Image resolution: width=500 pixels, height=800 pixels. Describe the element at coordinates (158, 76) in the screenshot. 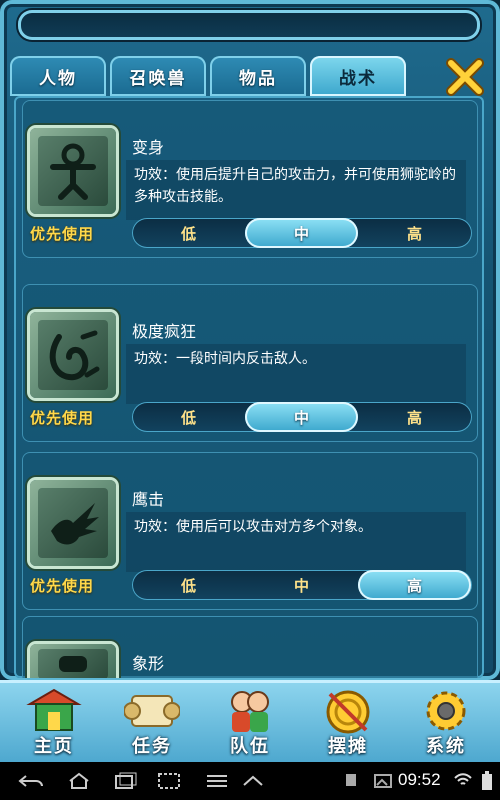

I see `tab-pet: 召唤兽` at that location.